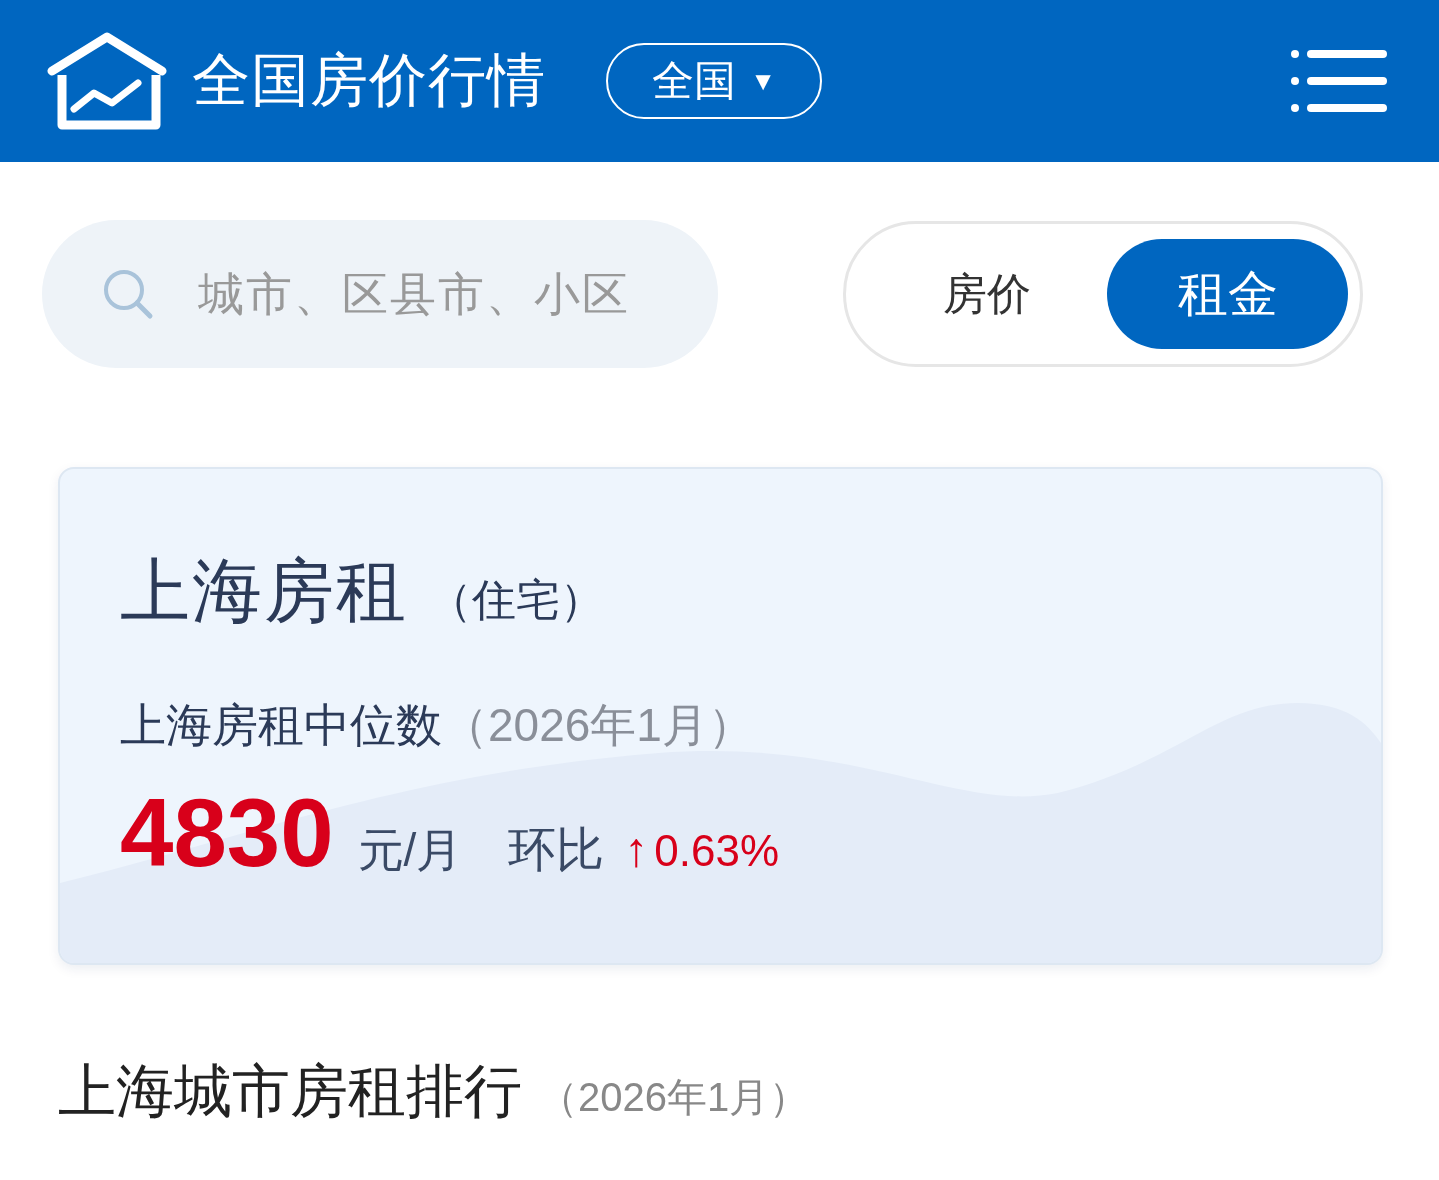  I want to click on search-field: 城市、区县市、小区, so click(380, 294).